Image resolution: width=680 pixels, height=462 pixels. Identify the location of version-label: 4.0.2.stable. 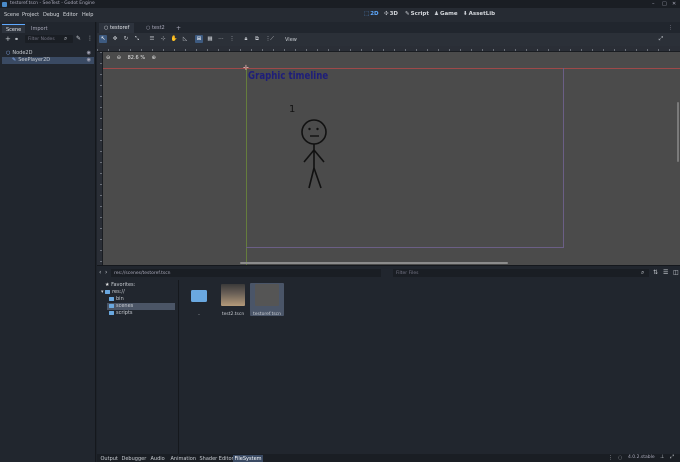
(641, 457).